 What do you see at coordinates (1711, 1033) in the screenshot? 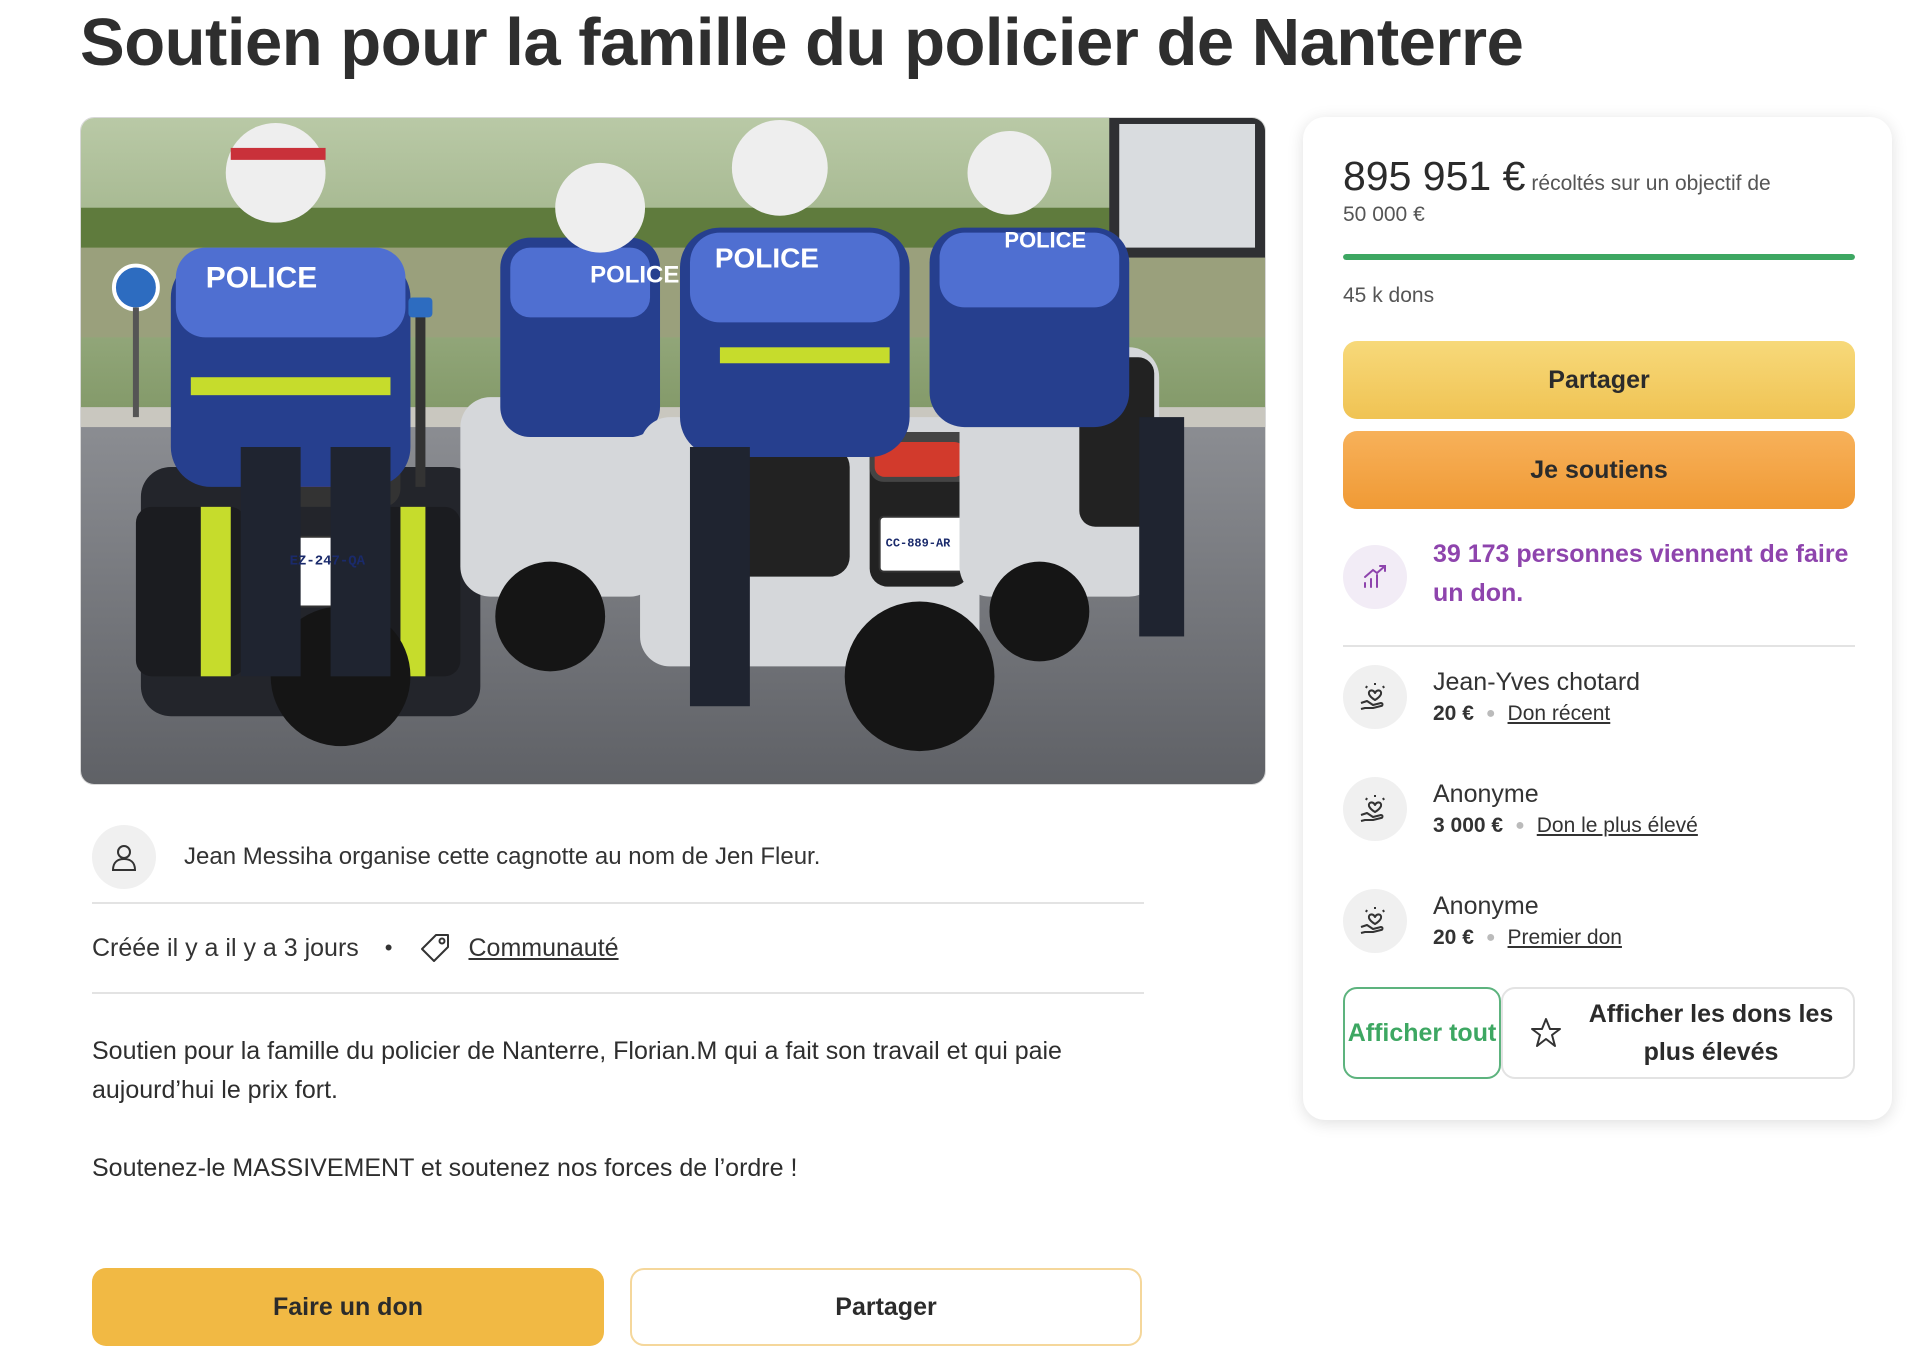
I see `show-top-label: Afficher les dons les plus élevés` at bounding box center [1711, 1033].